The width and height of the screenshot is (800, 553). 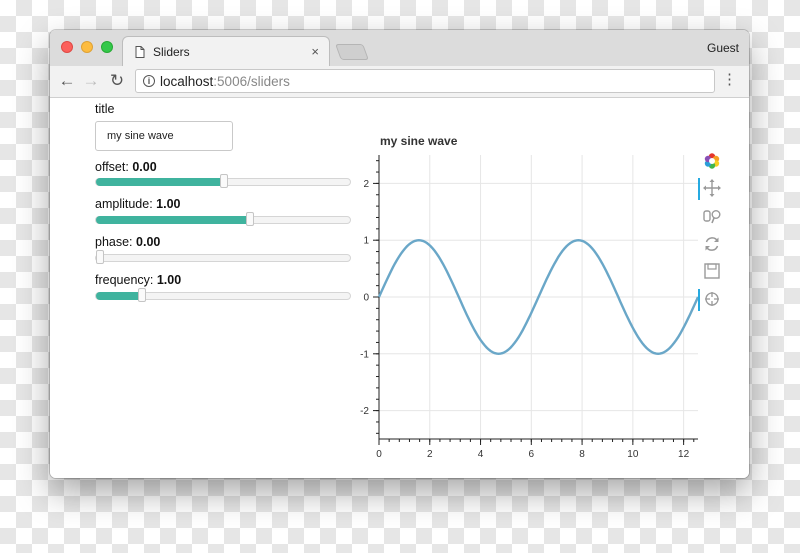 I want to click on frequency-slider, so click(x=223, y=295).